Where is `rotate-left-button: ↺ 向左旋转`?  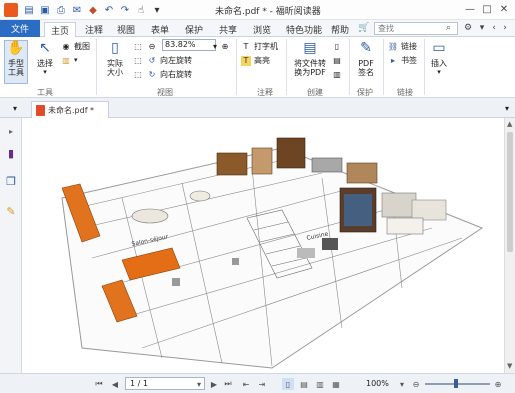 rotate-left-button: ↺ 向左旋转 is located at coordinates (169, 60).